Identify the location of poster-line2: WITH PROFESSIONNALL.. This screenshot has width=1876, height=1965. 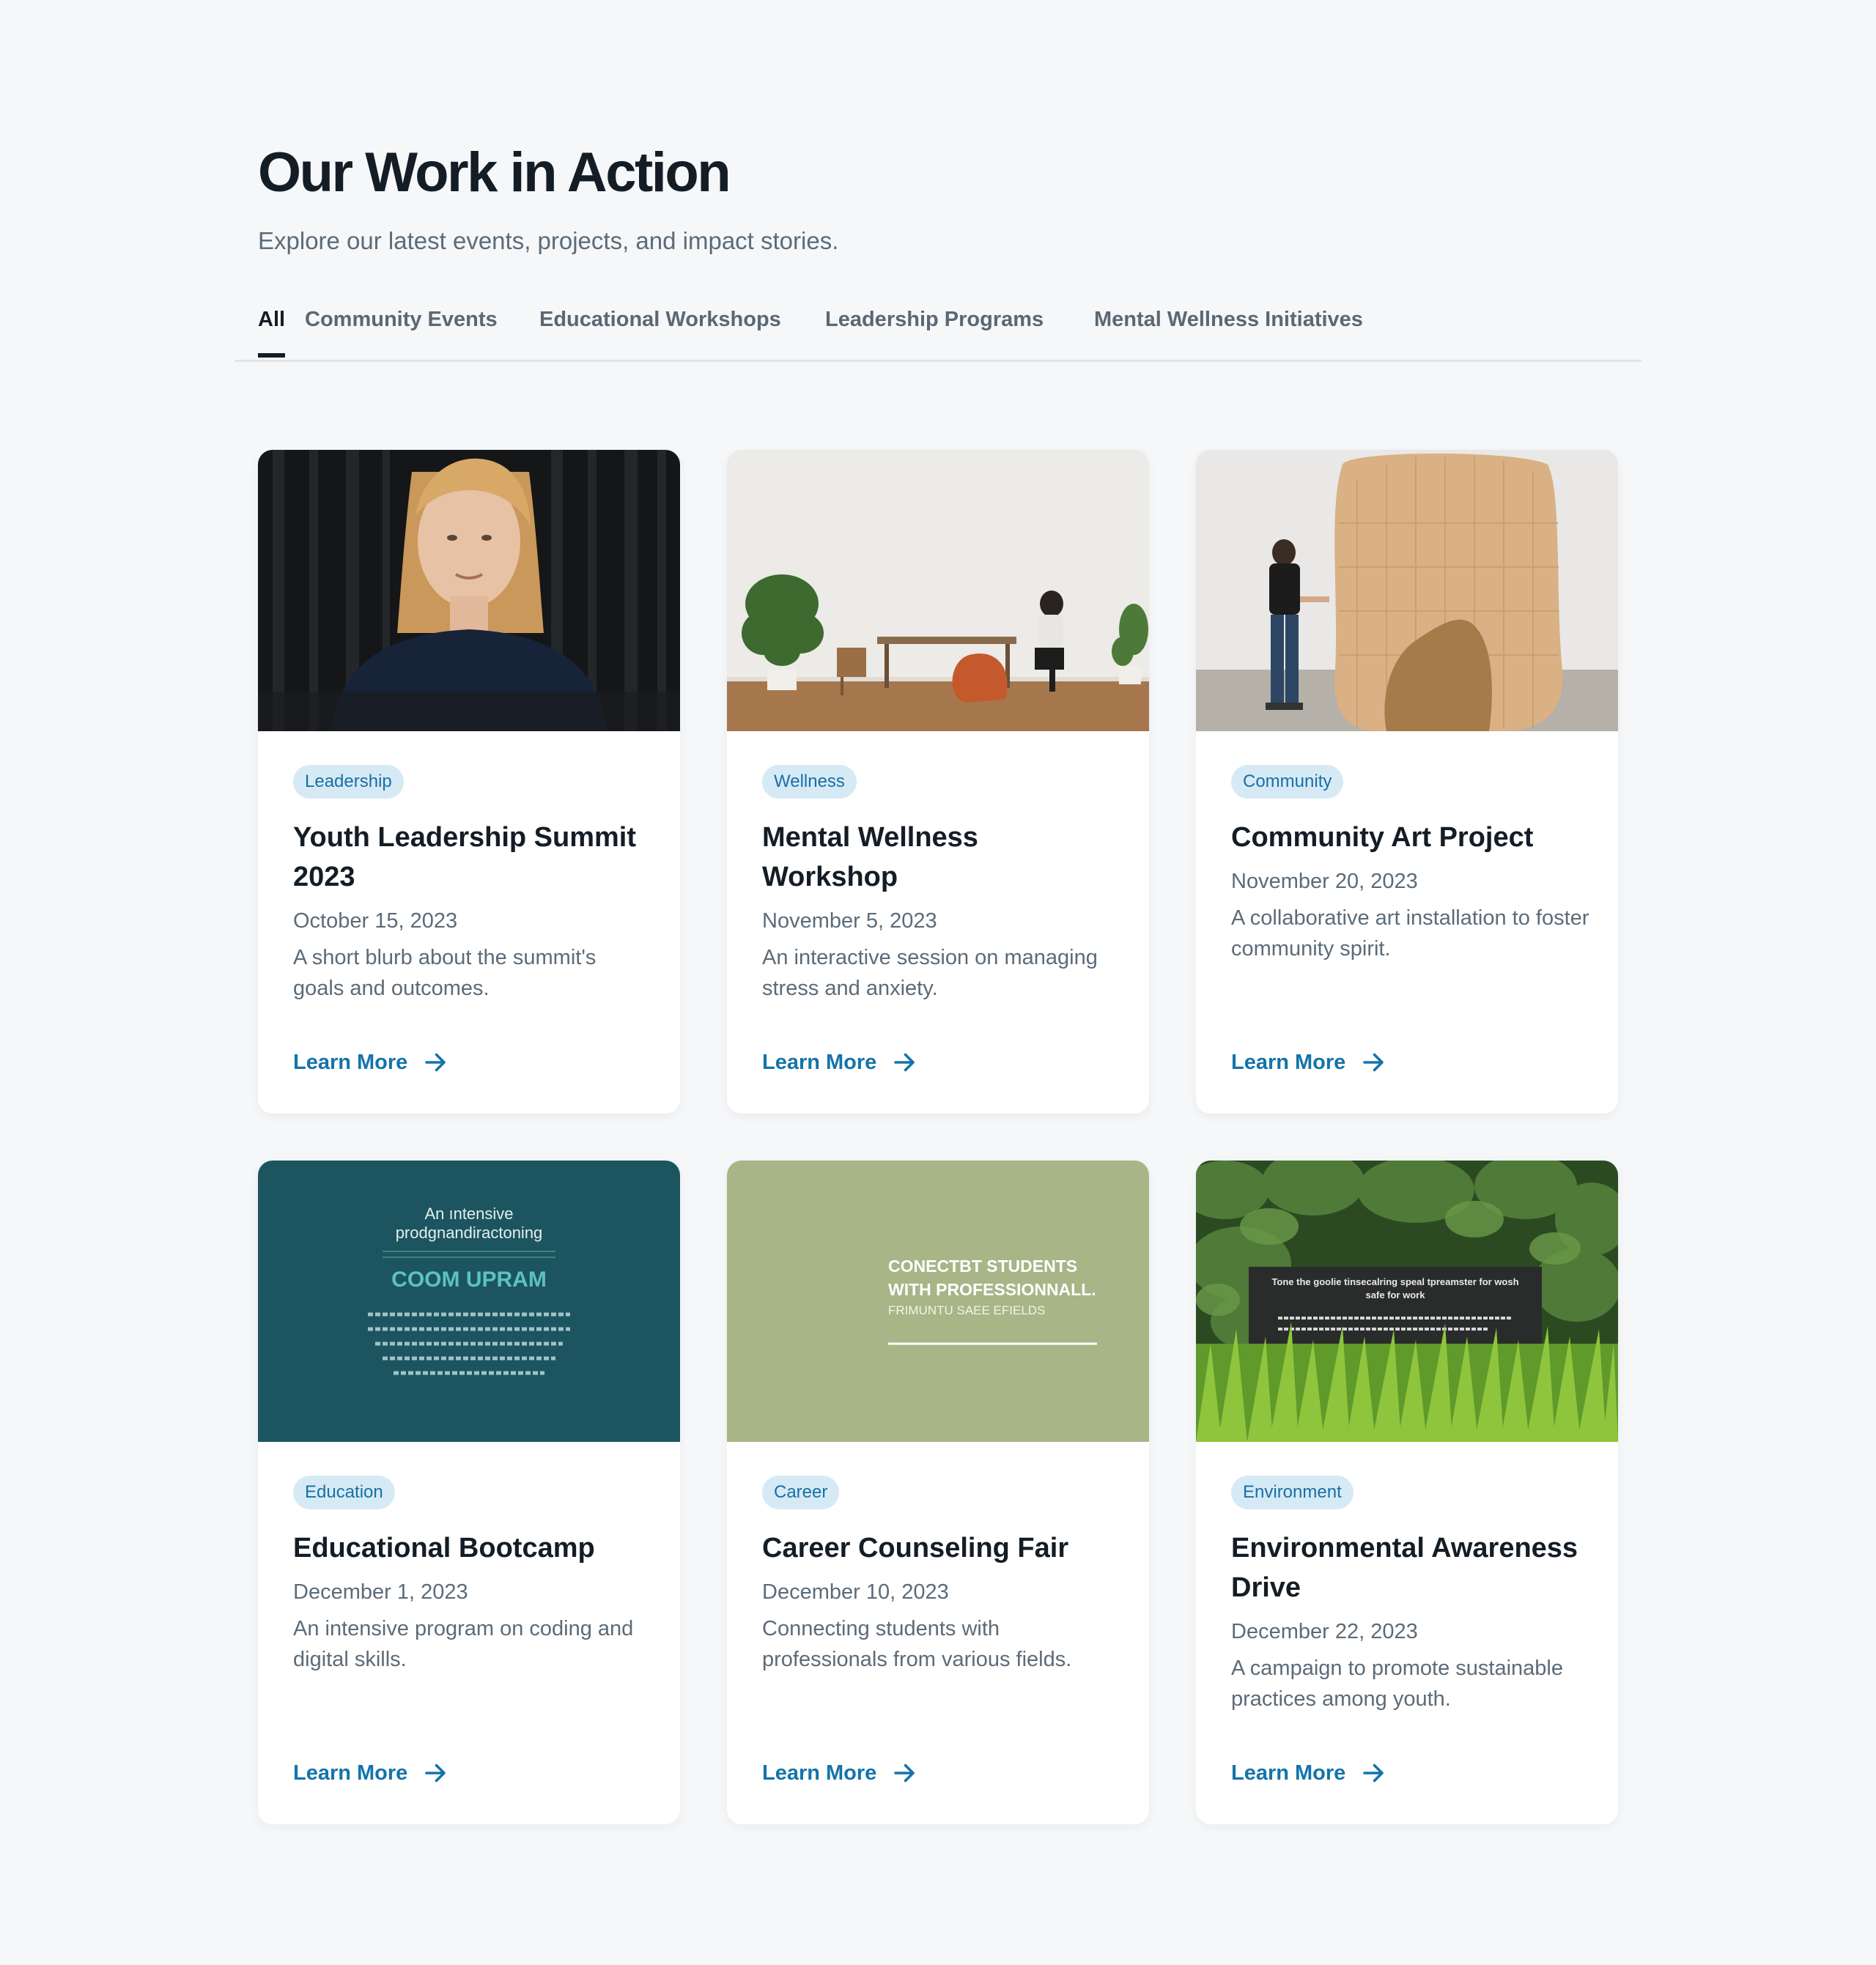
(992, 1289).